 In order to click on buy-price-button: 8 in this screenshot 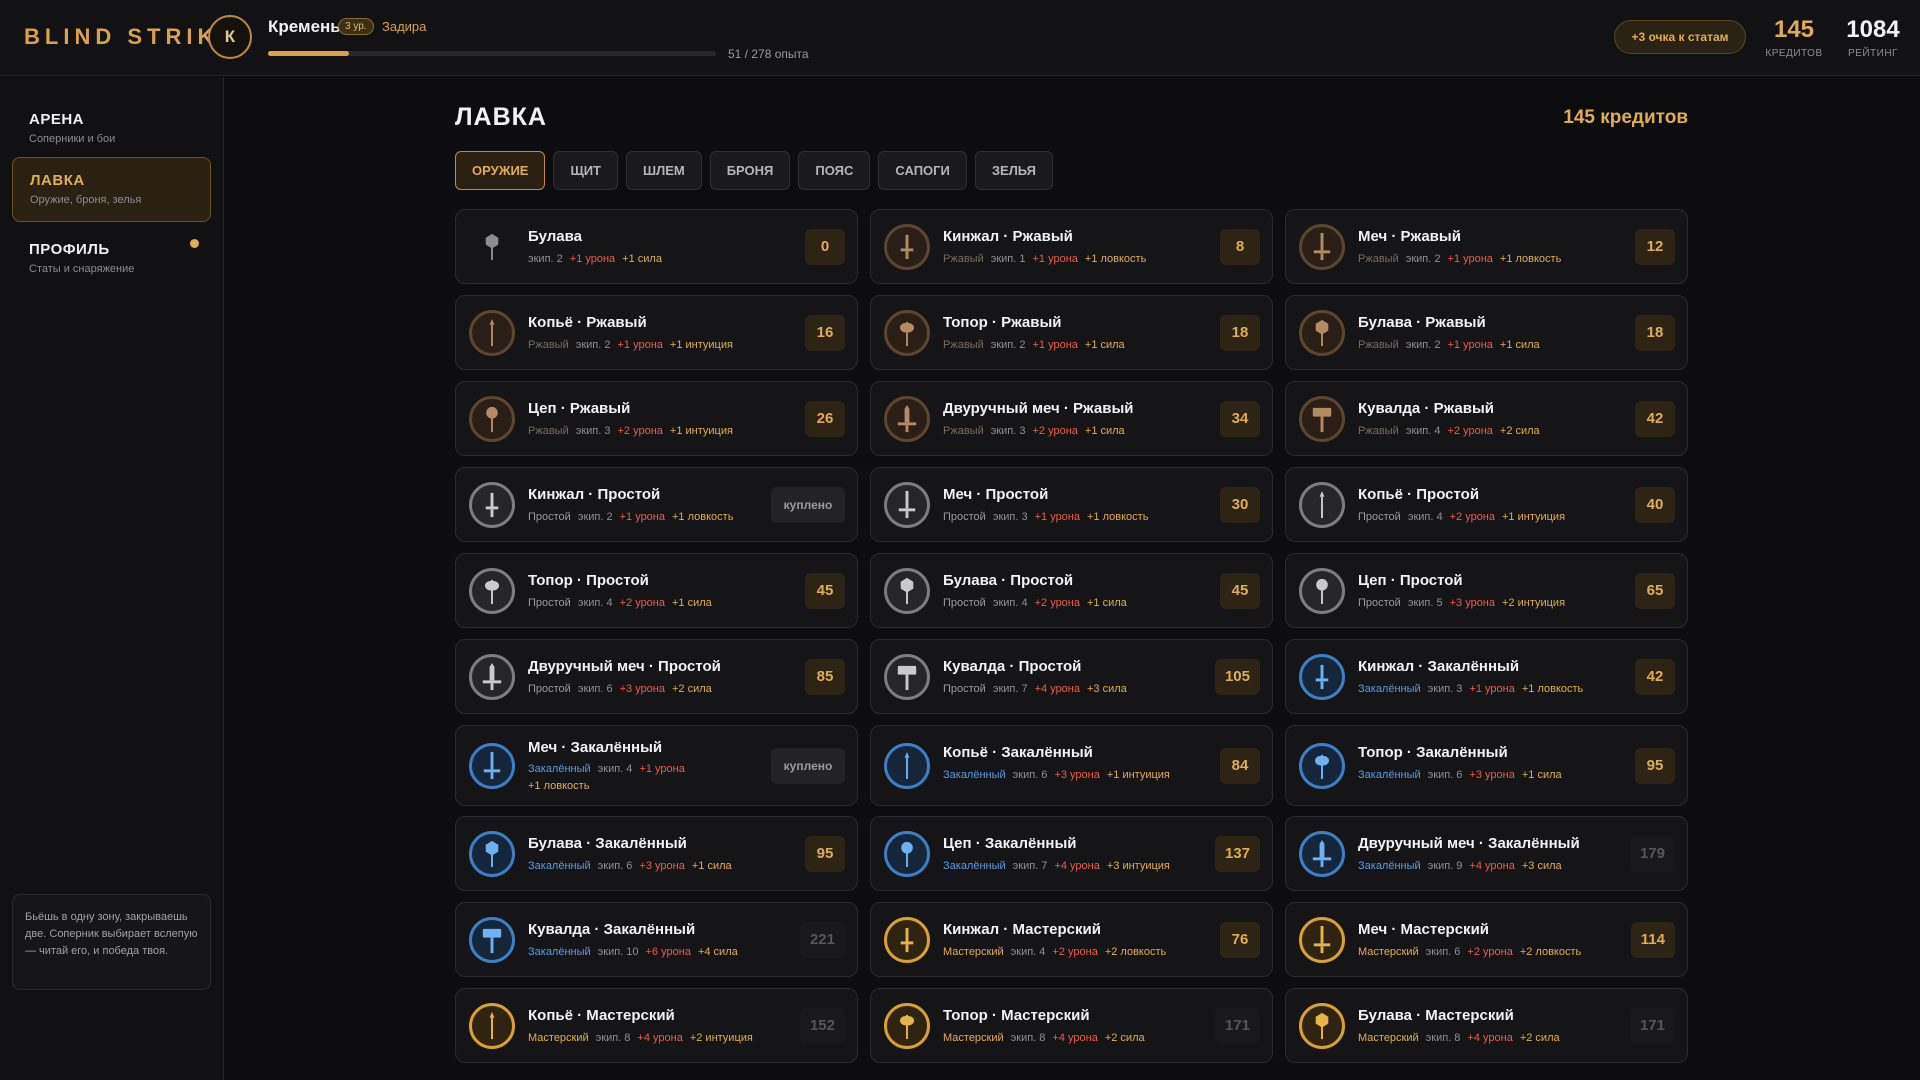, I will do `click(1240, 246)`.